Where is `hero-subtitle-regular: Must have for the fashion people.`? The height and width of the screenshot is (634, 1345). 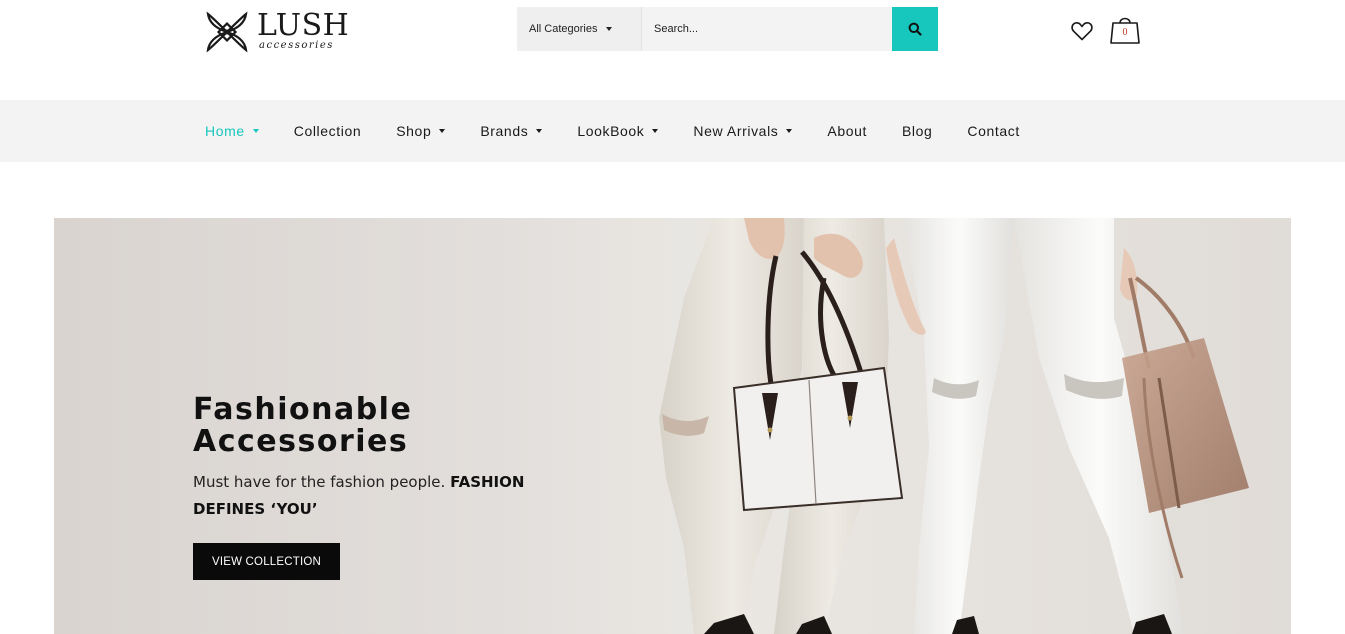 hero-subtitle-regular: Must have for the fashion people. is located at coordinates (322, 482).